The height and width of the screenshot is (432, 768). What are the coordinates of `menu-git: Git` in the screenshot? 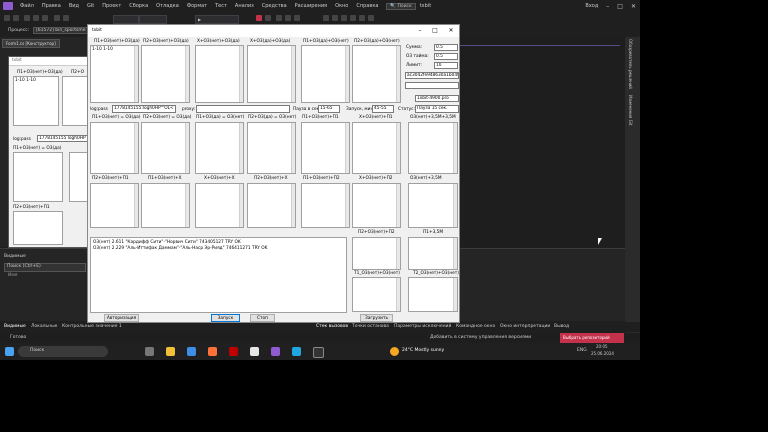 It's located at (90, 6).